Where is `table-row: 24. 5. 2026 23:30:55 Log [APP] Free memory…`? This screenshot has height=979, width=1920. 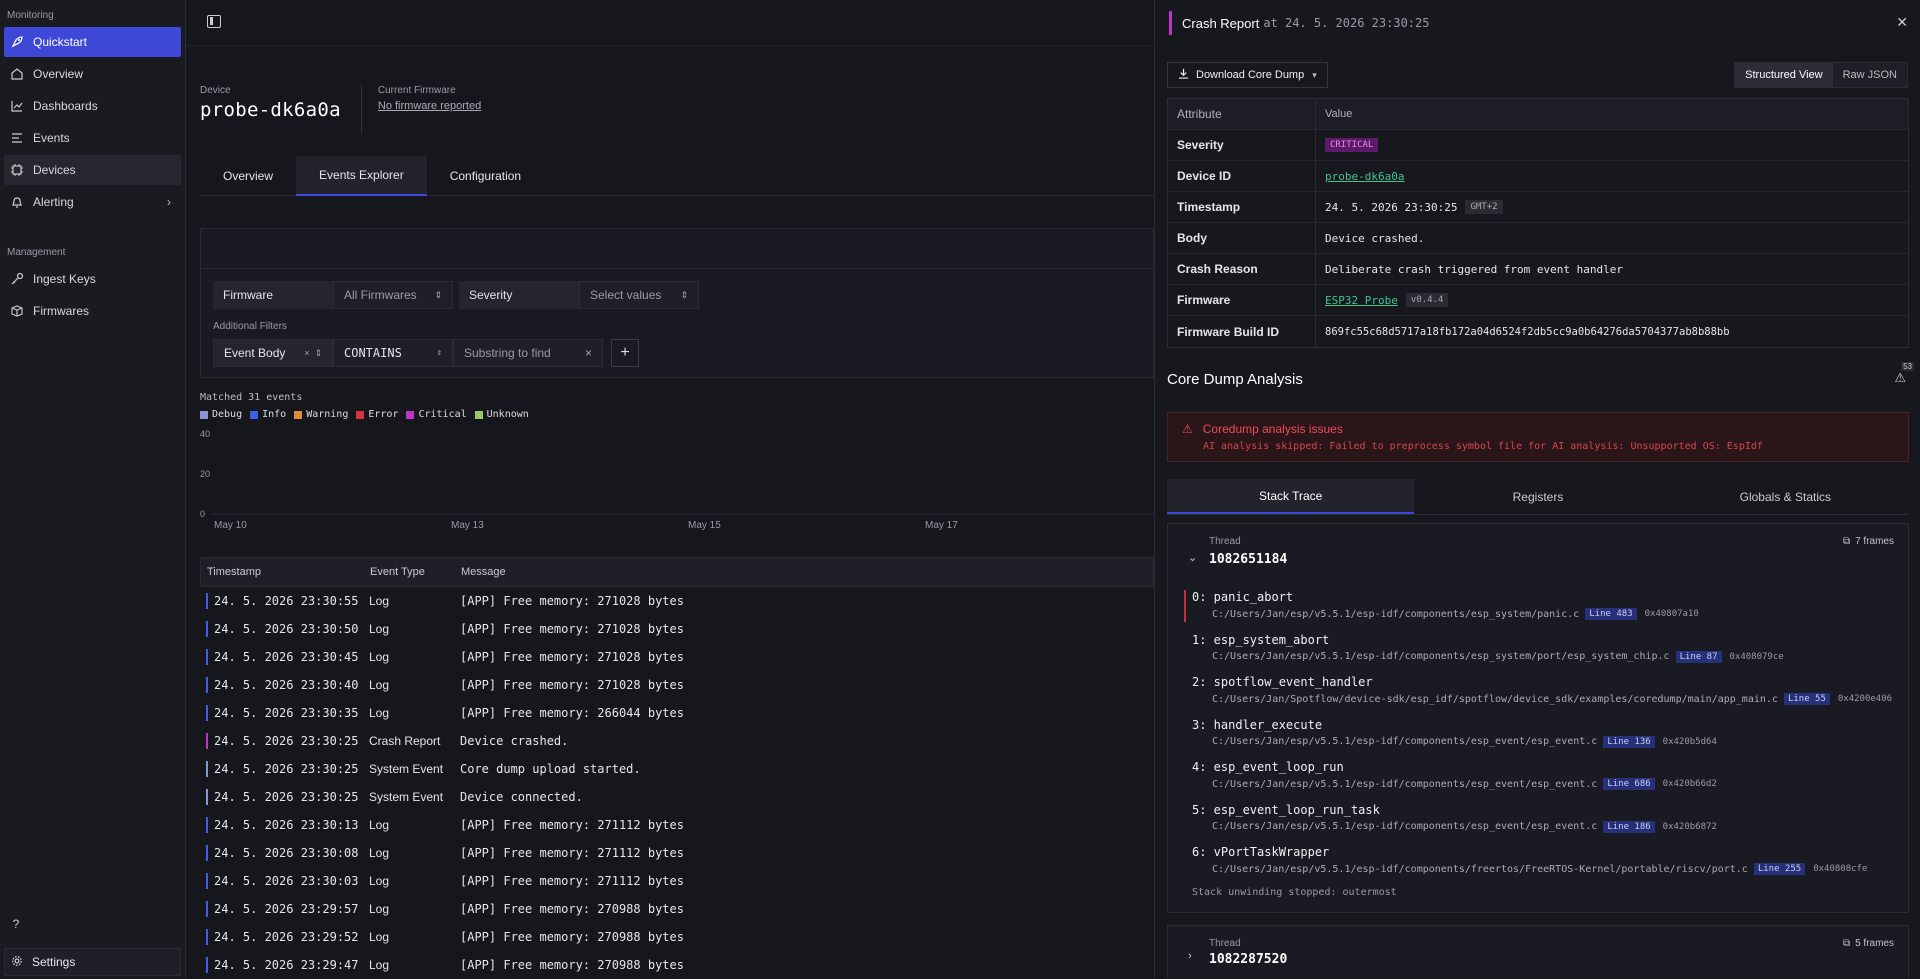 table-row: 24. 5. 2026 23:30:55 Log [APP] Free memory… is located at coordinates (677, 601).